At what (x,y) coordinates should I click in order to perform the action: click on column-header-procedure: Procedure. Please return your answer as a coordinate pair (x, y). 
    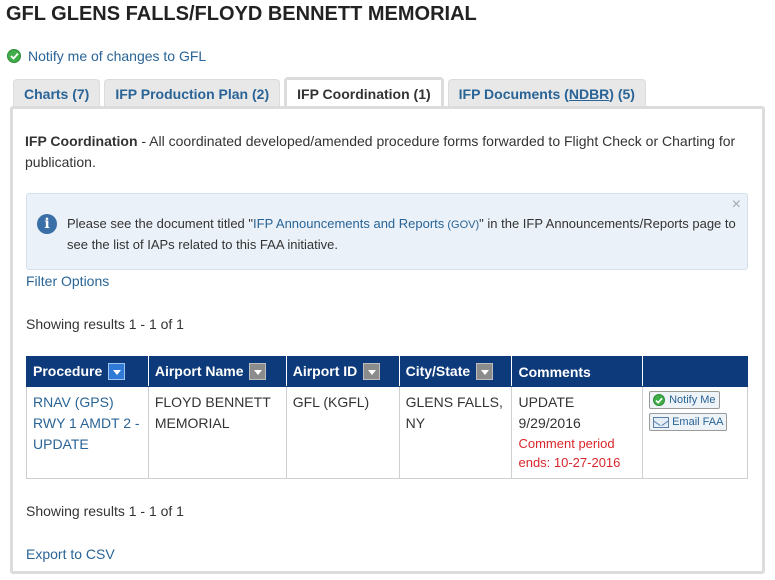
    Looking at the image, I should click on (87, 371).